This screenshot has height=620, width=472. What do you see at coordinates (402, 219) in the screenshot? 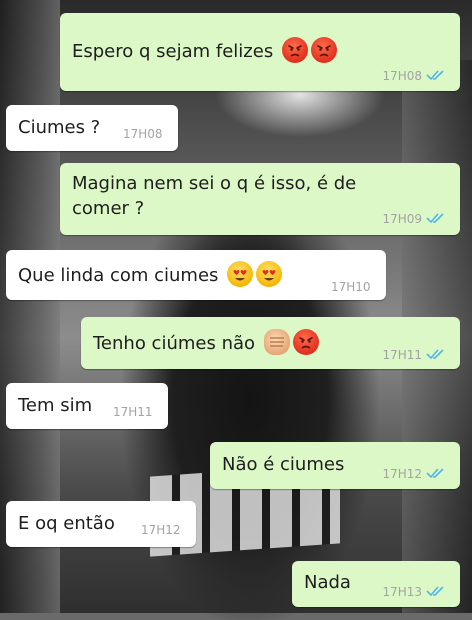
I see `message-timestamp: 17H09` at bounding box center [402, 219].